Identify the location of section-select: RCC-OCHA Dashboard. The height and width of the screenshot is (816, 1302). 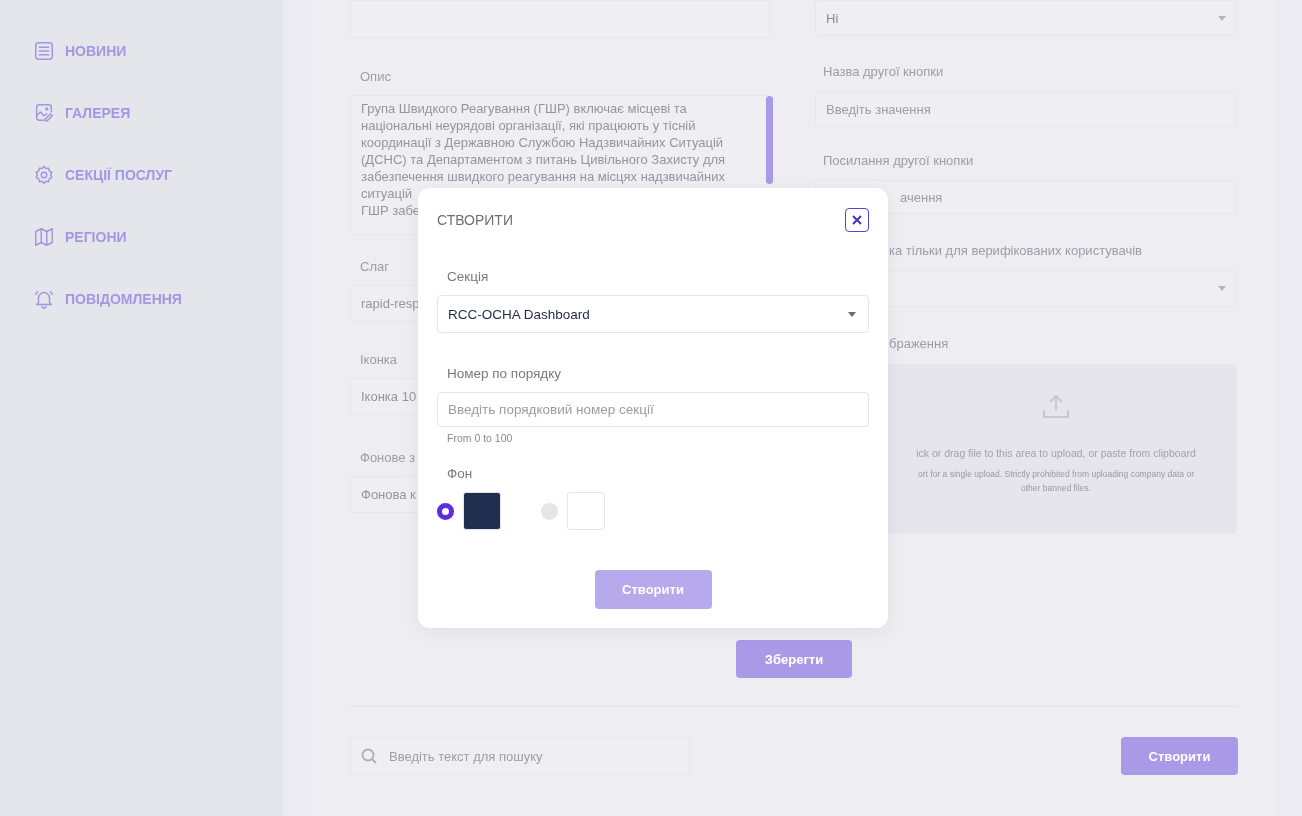
(653, 314).